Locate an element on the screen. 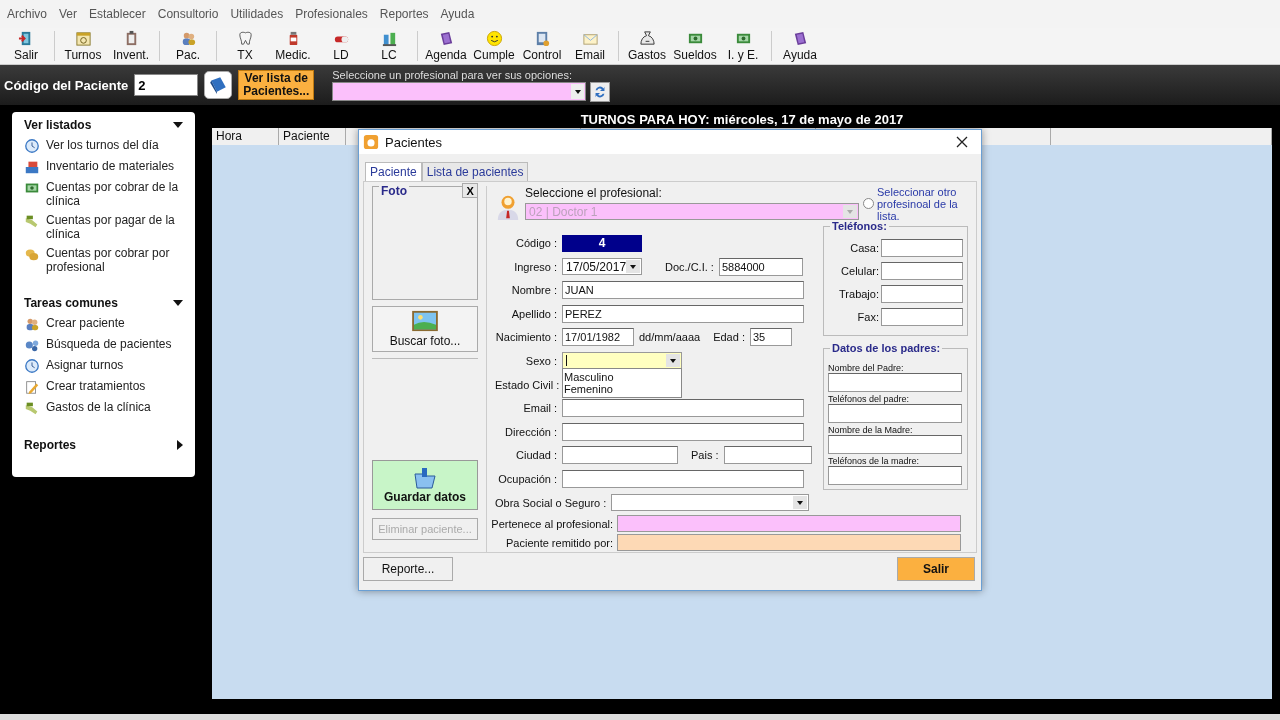 This screenshot has width=1280, height=720. name-field: JUAN is located at coordinates (683, 290).